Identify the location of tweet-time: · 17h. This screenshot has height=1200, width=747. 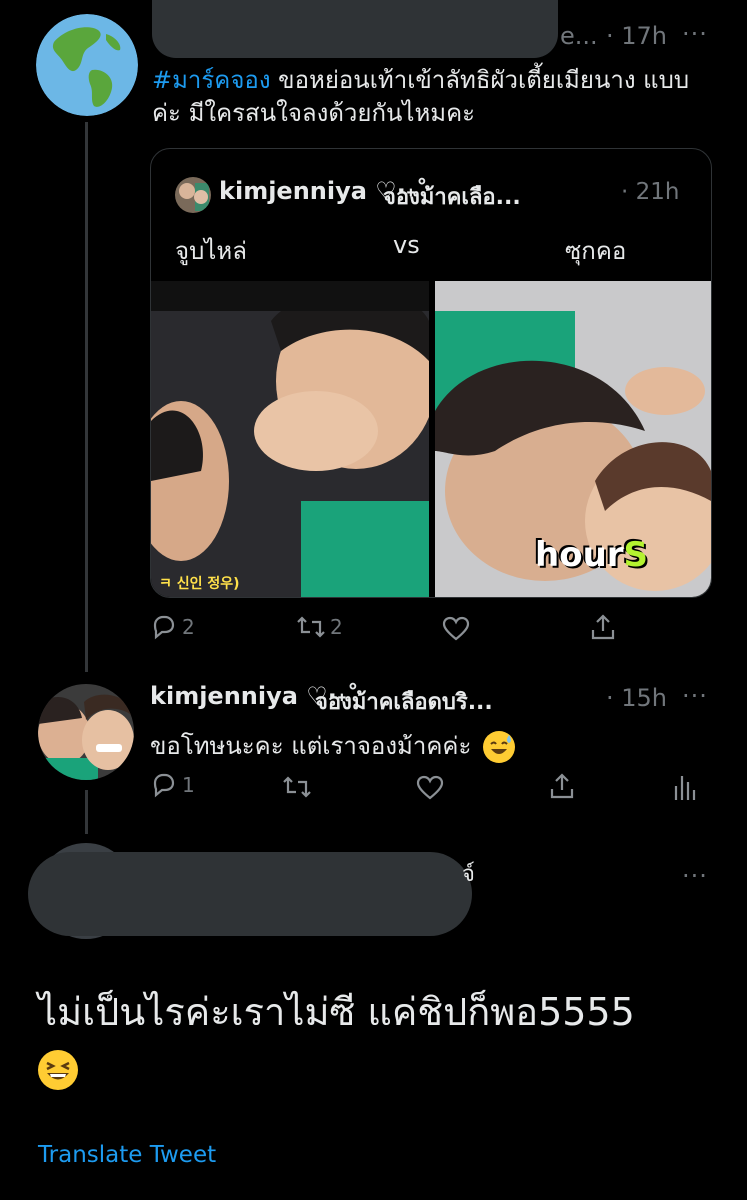
(636, 36).